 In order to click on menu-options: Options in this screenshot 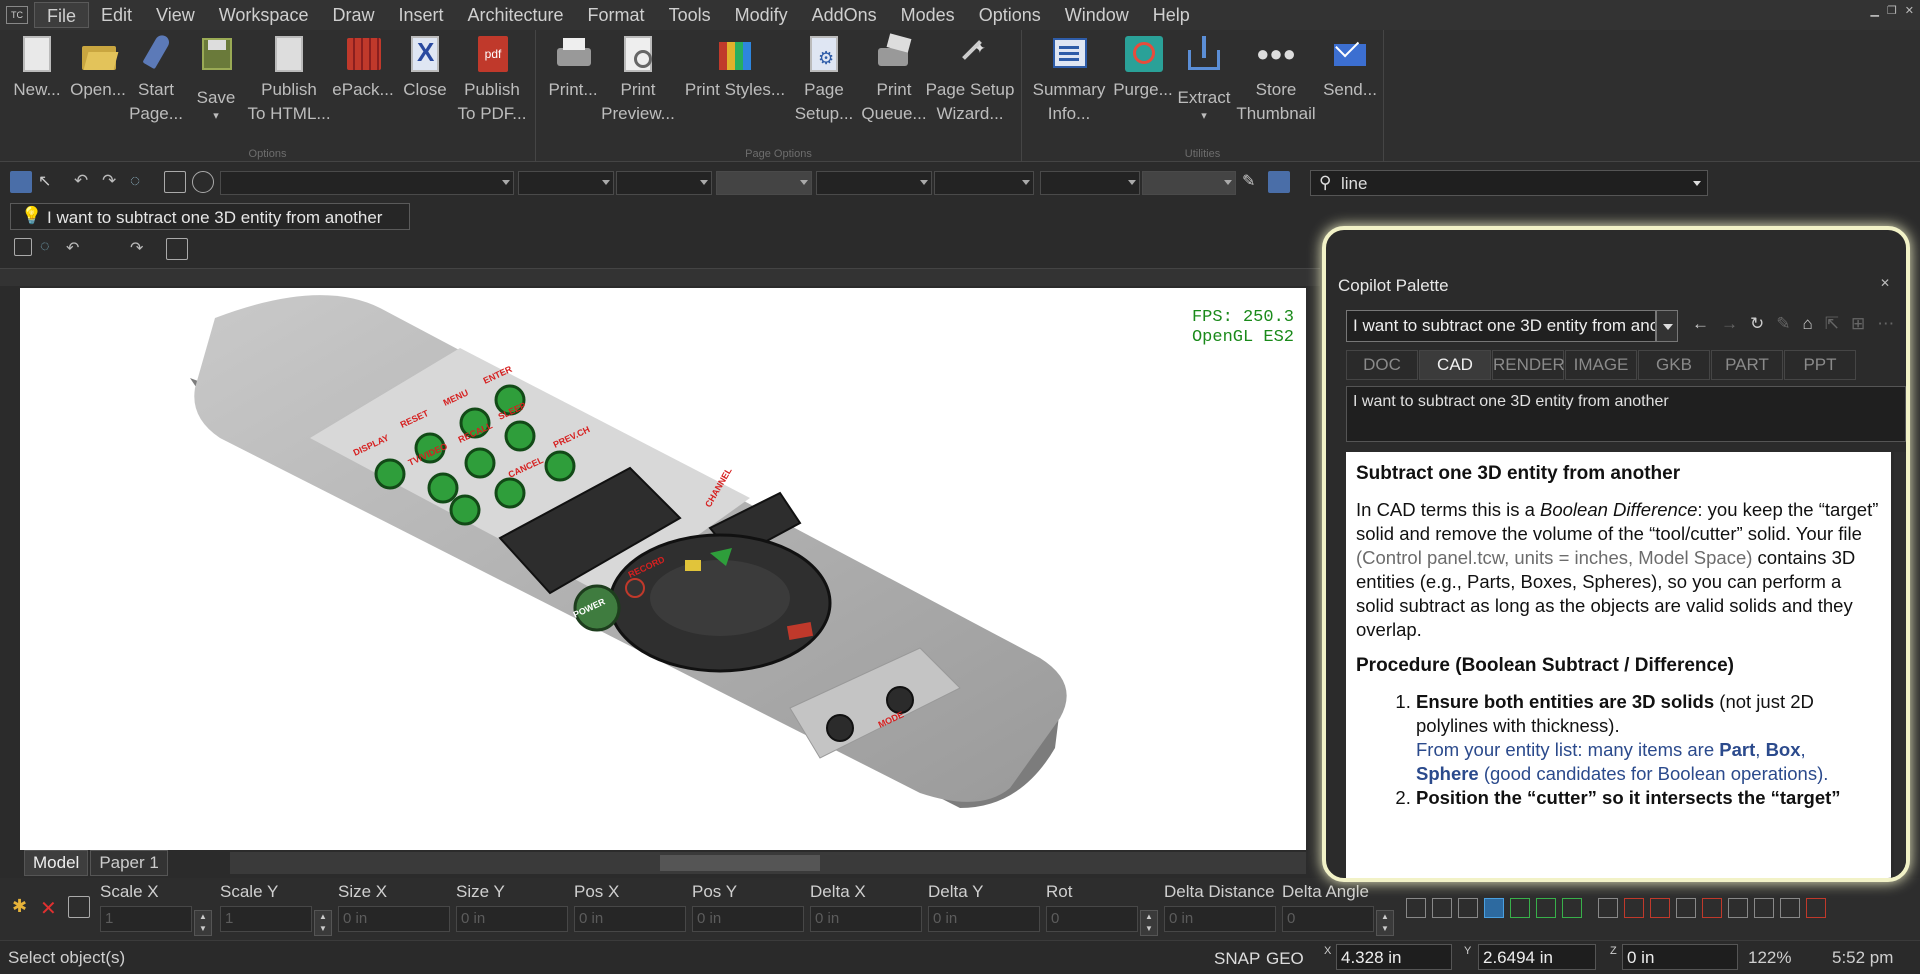, I will do `click(1010, 15)`.